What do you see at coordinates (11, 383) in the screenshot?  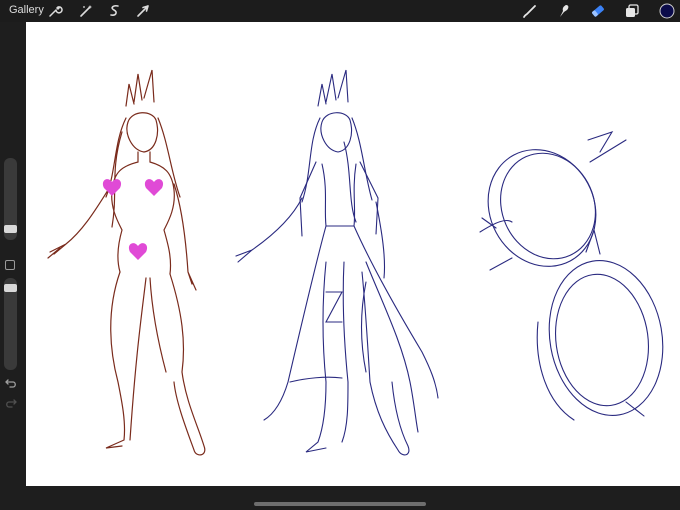 I see `undo-icon` at bounding box center [11, 383].